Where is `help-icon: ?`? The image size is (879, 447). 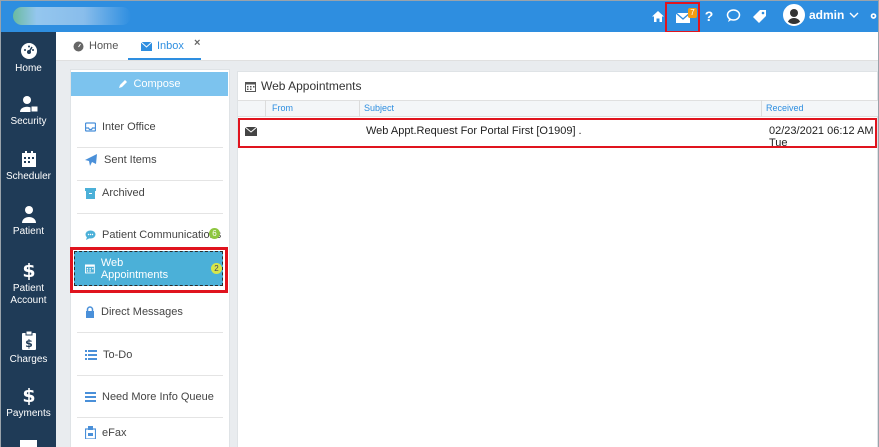
help-icon: ? is located at coordinates (709, 16).